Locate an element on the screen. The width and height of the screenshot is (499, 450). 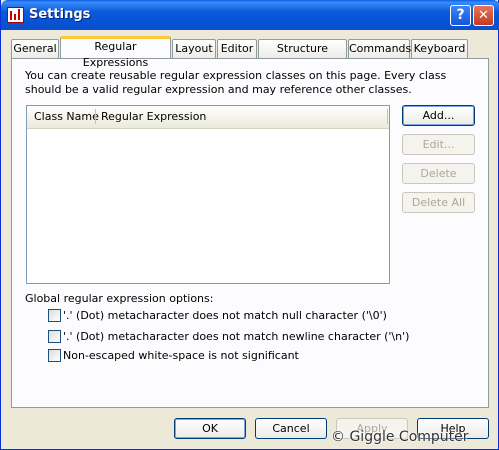
tab-commands: Commands is located at coordinates (379, 48).